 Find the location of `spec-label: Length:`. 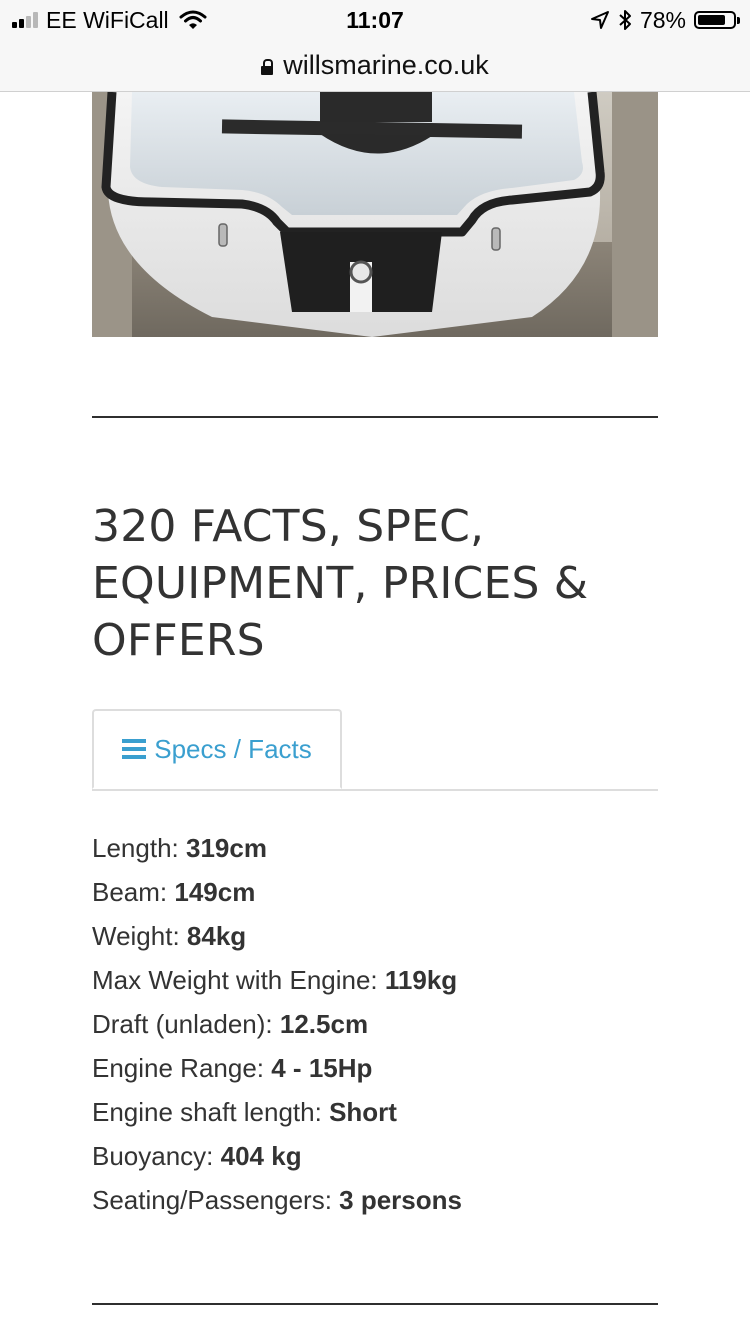

spec-label: Length: is located at coordinates (139, 848).